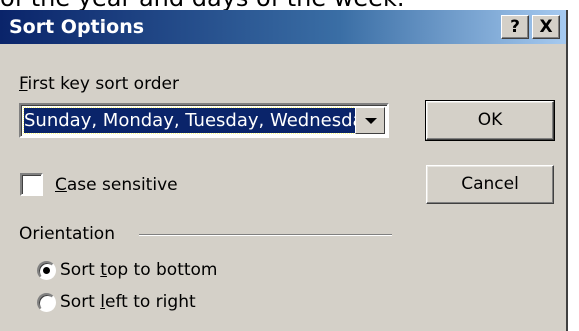 This screenshot has width=579, height=331. Describe the element at coordinates (546, 27) in the screenshot. I see `close-button: X` at that location.